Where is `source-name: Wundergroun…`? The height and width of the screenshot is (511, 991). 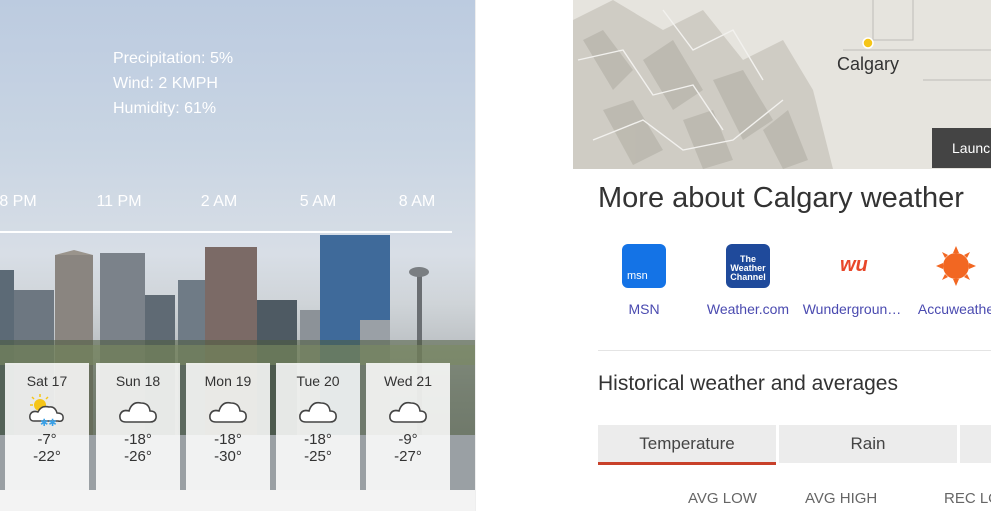
source-name: Wundergroun… is located at coordinates (852, 309).